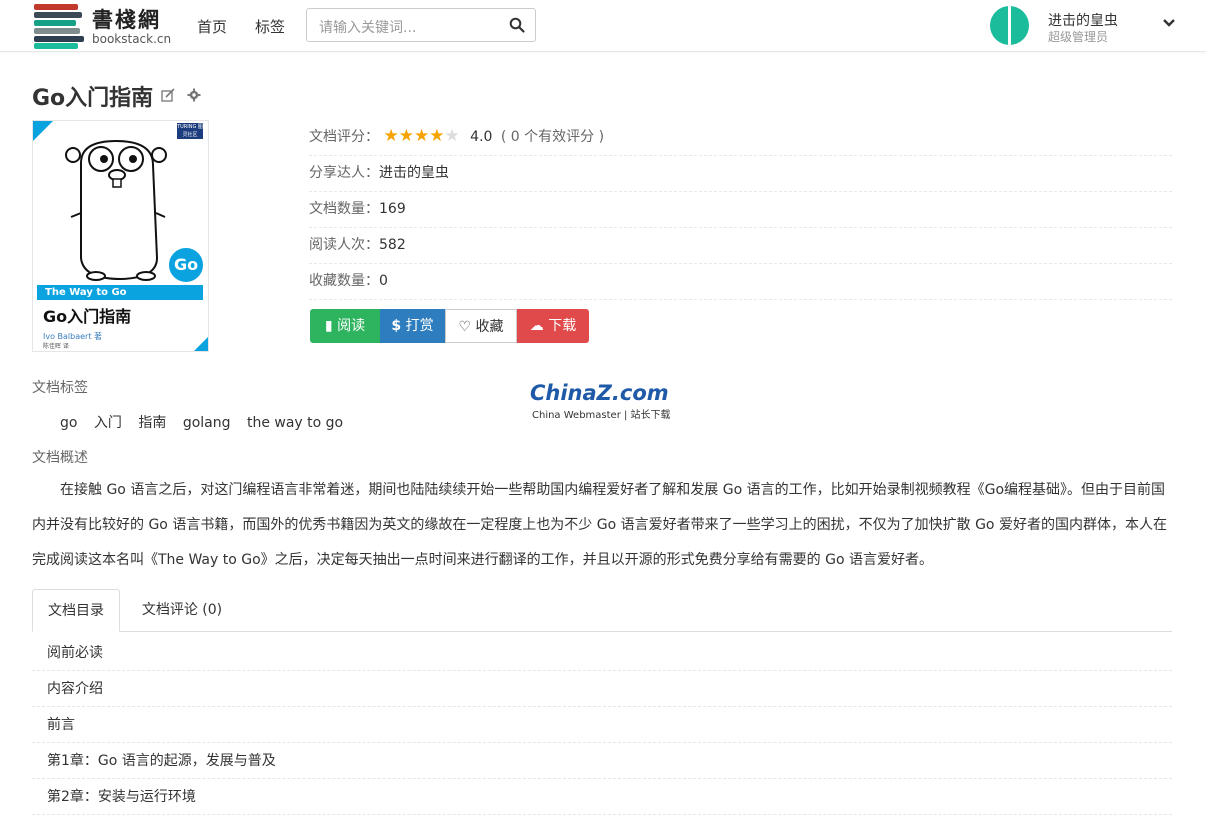  What do you see at coordinates (60, 388) in the screenshot?
I see `tags-heading: 文档标签` at bounding box center [60, 388].